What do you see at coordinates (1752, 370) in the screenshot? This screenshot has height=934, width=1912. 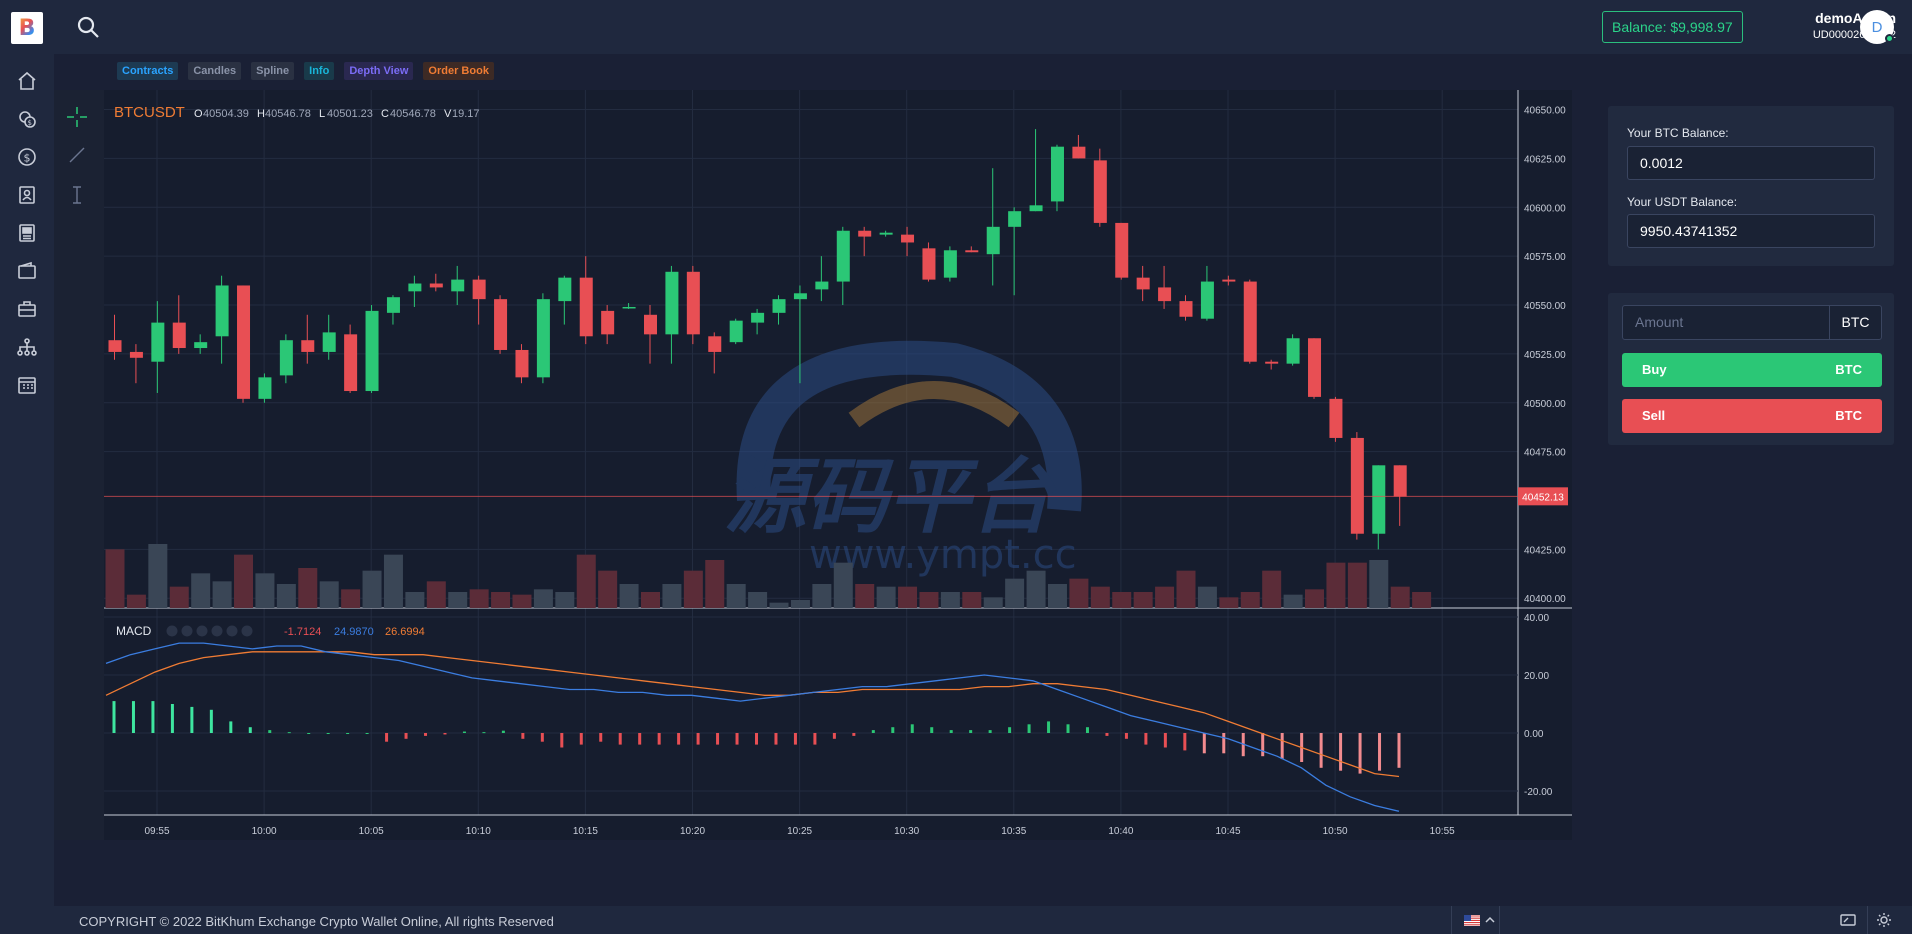 I see `buy-button: Buy BTC` at bounding box center [1752, 370].